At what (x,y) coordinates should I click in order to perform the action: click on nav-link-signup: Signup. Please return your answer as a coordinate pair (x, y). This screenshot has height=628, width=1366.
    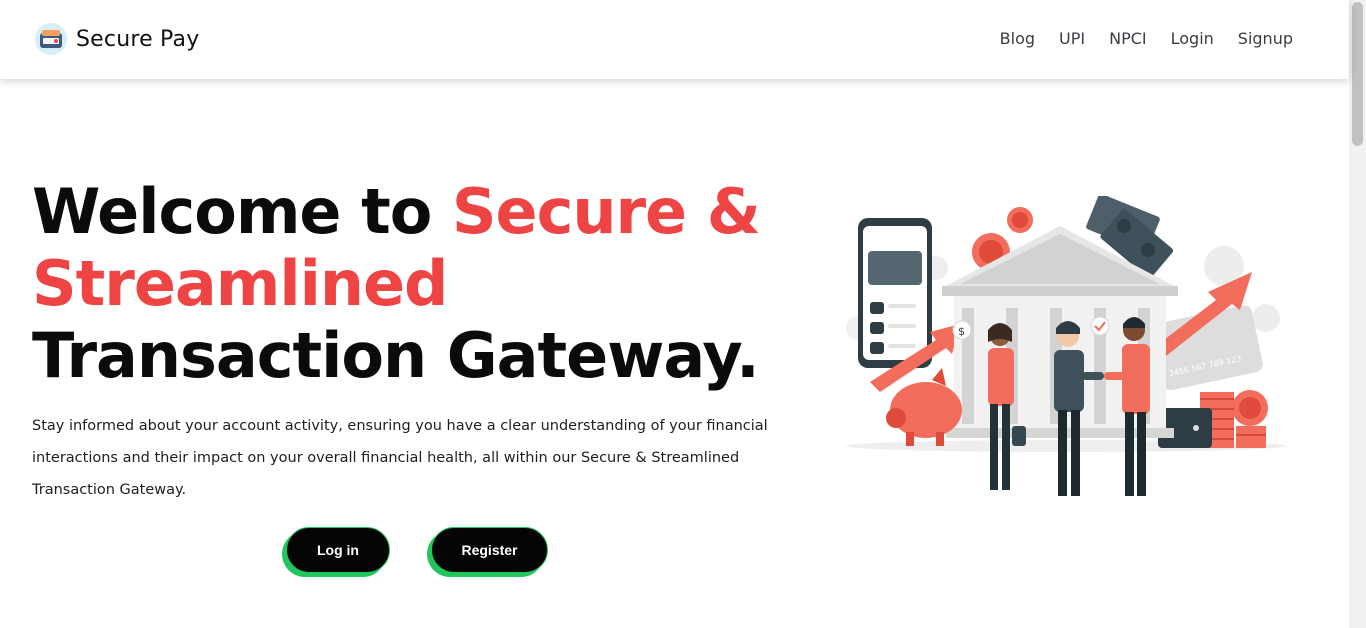
    Looking at the image, I should click on (1265, 38).